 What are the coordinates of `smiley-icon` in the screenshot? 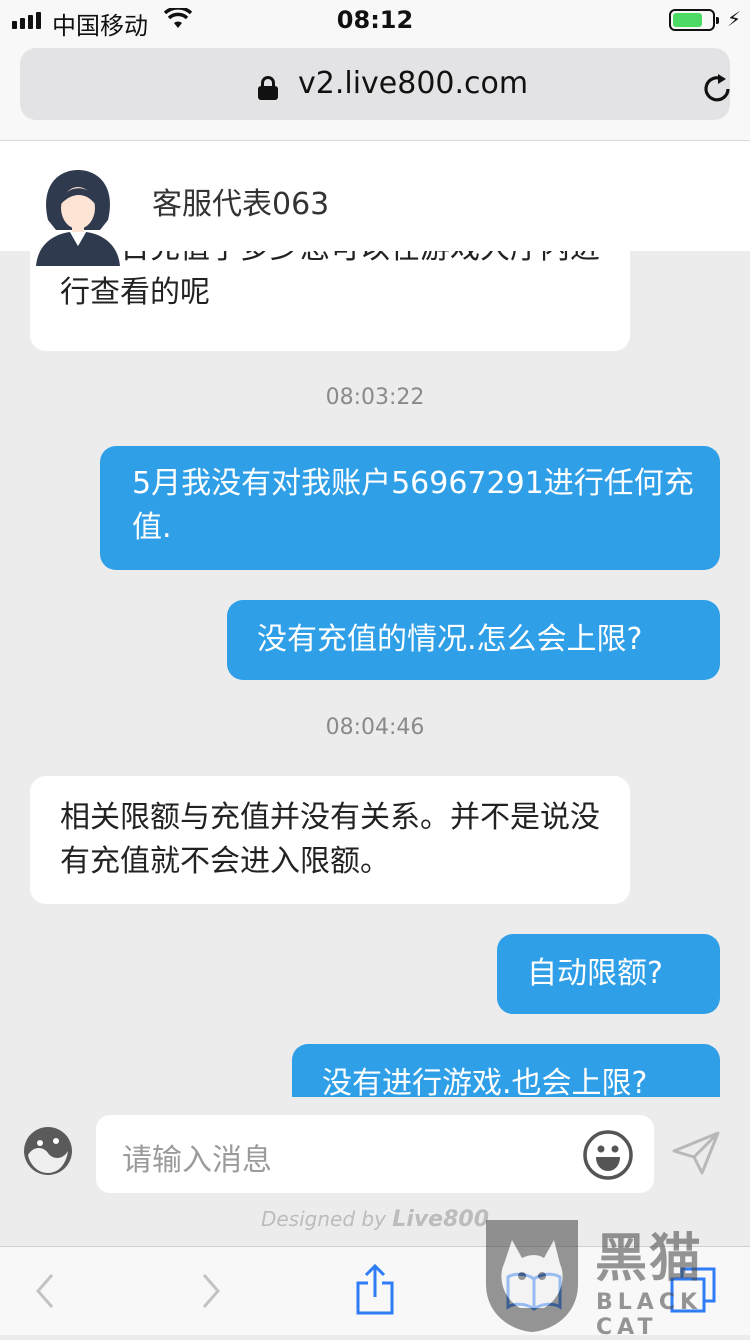 It's located at (608, 1155).